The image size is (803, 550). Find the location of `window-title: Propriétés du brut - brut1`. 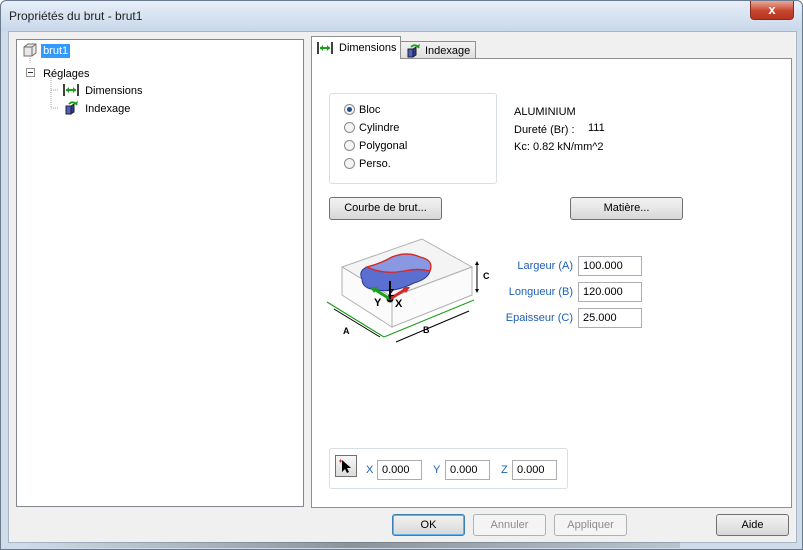

window-title: Propriétés du brut - brut1 is located at coordinates (76, 16).